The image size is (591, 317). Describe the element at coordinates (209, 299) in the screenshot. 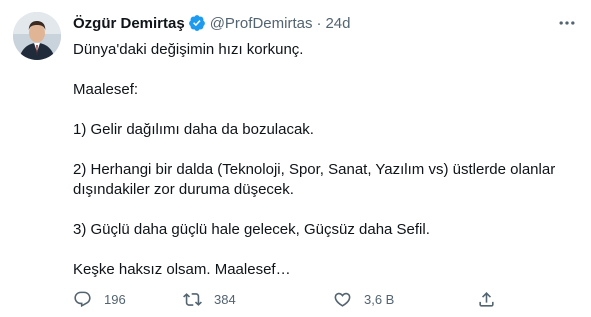

I see `retweet-button: 384` at that location.